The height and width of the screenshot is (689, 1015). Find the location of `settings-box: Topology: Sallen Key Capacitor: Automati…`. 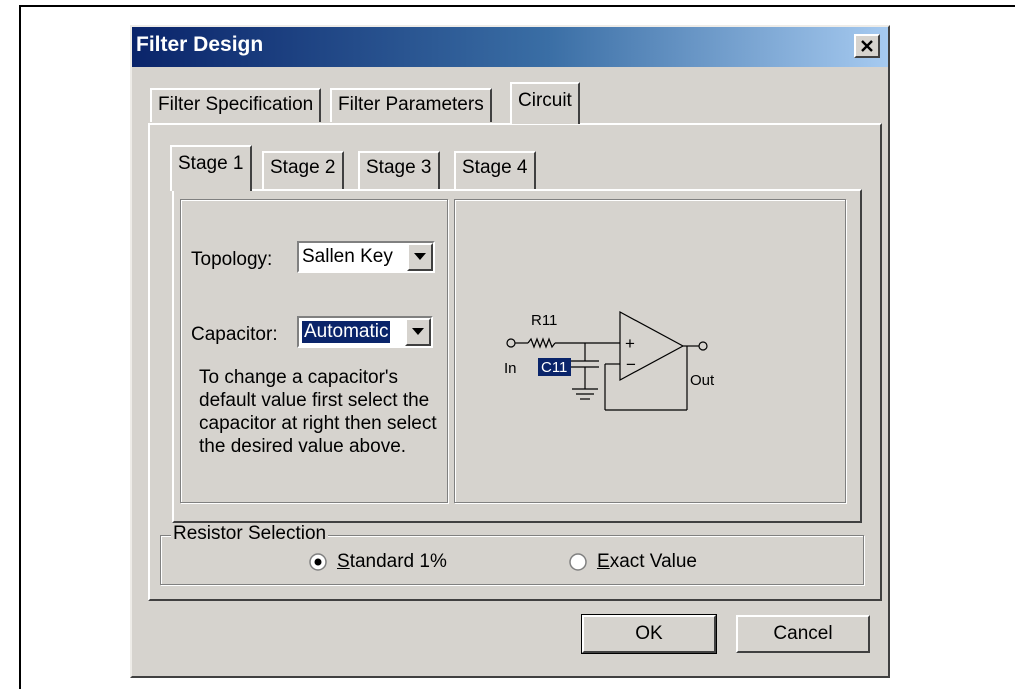

settings-box: Topology: Sallen Key Capacitor: Automati… is located at coordinates (314, 351).